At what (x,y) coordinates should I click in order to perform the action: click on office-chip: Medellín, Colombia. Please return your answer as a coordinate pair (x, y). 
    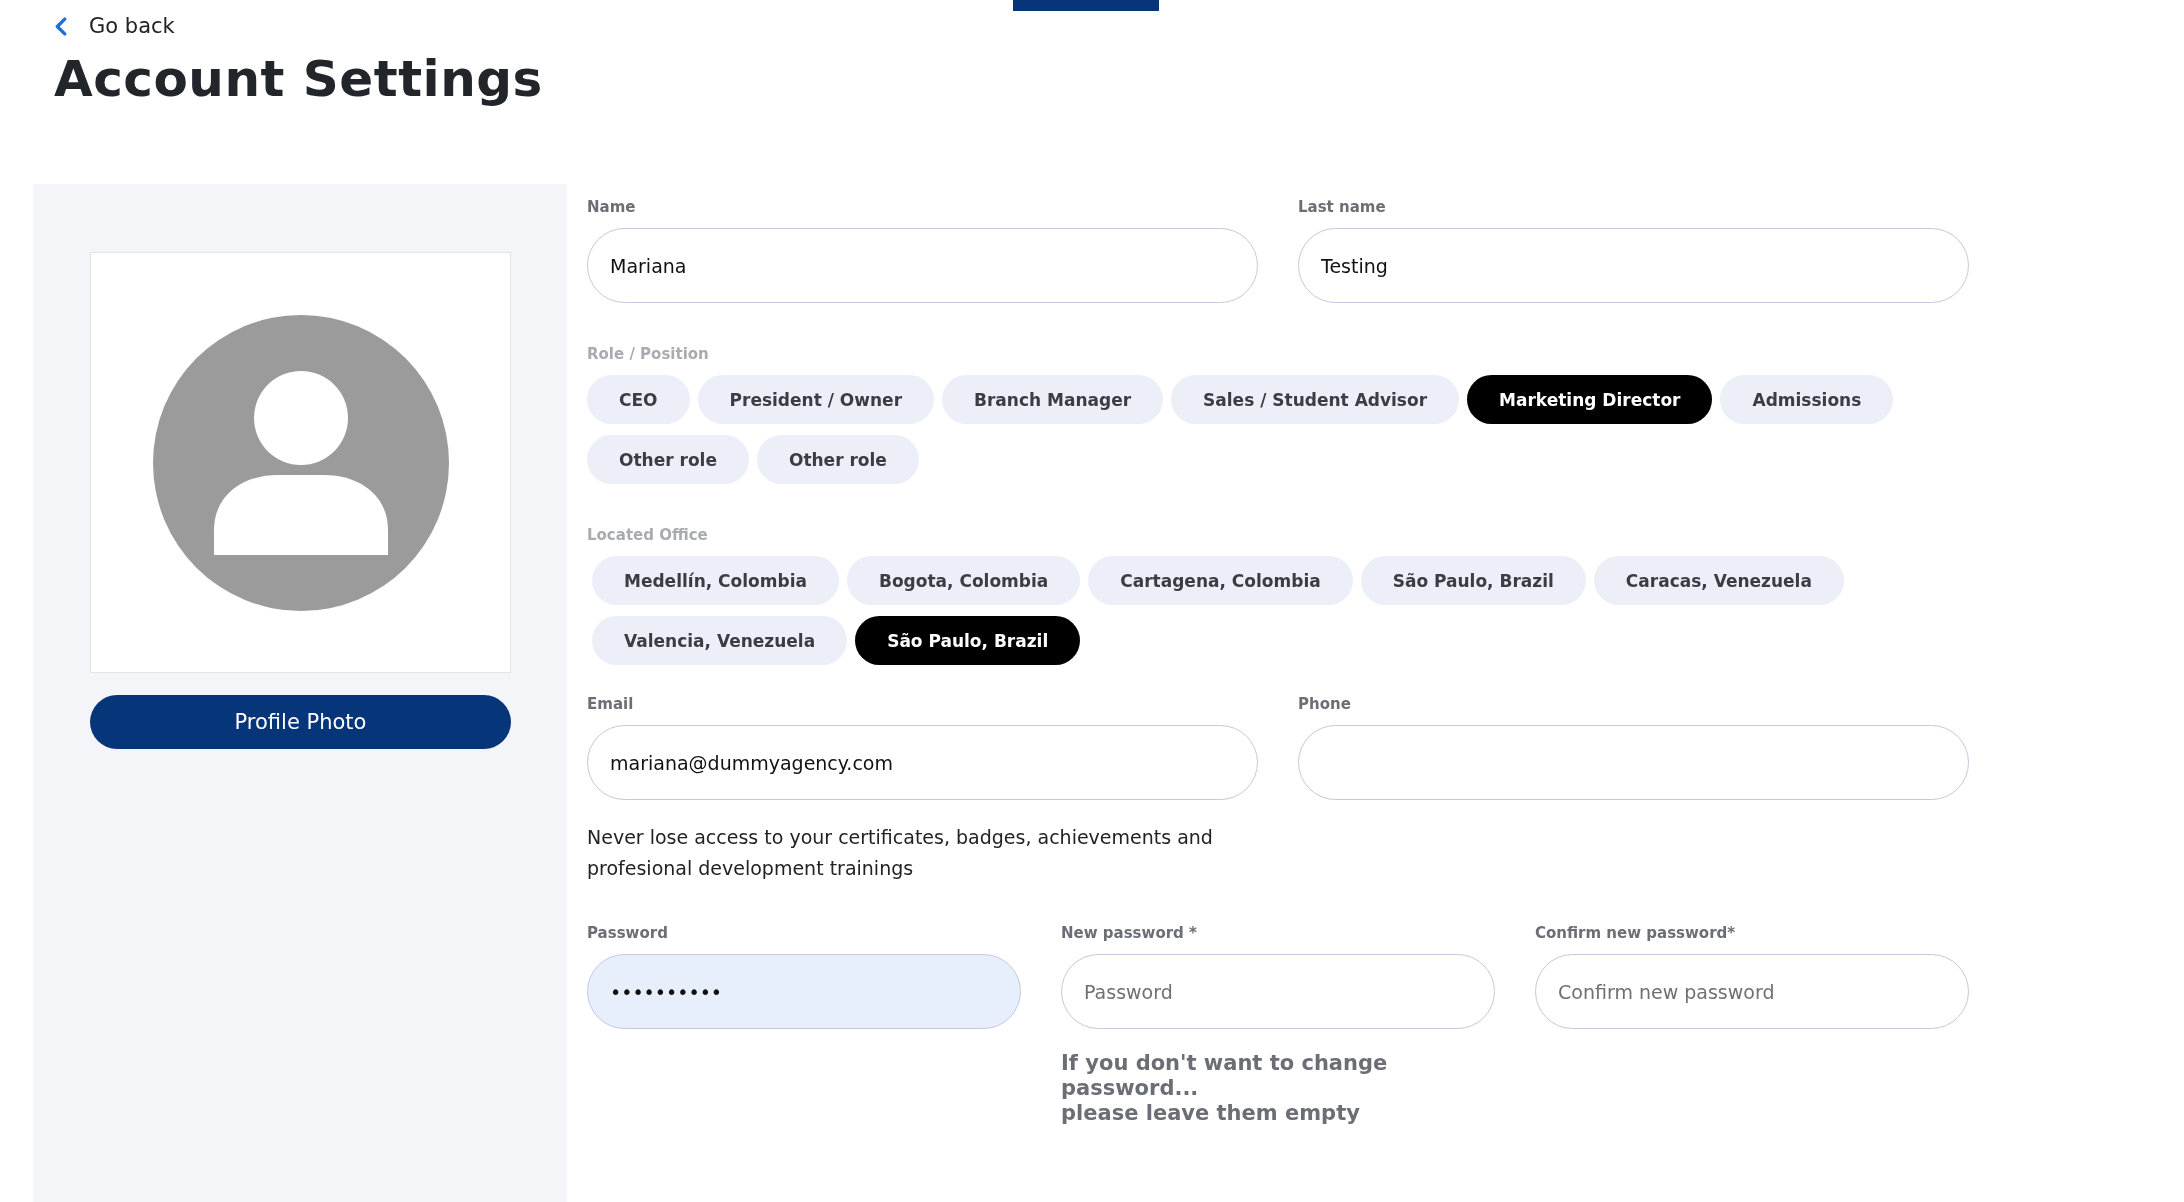
    Looking at the image, I should click on (715, 580).